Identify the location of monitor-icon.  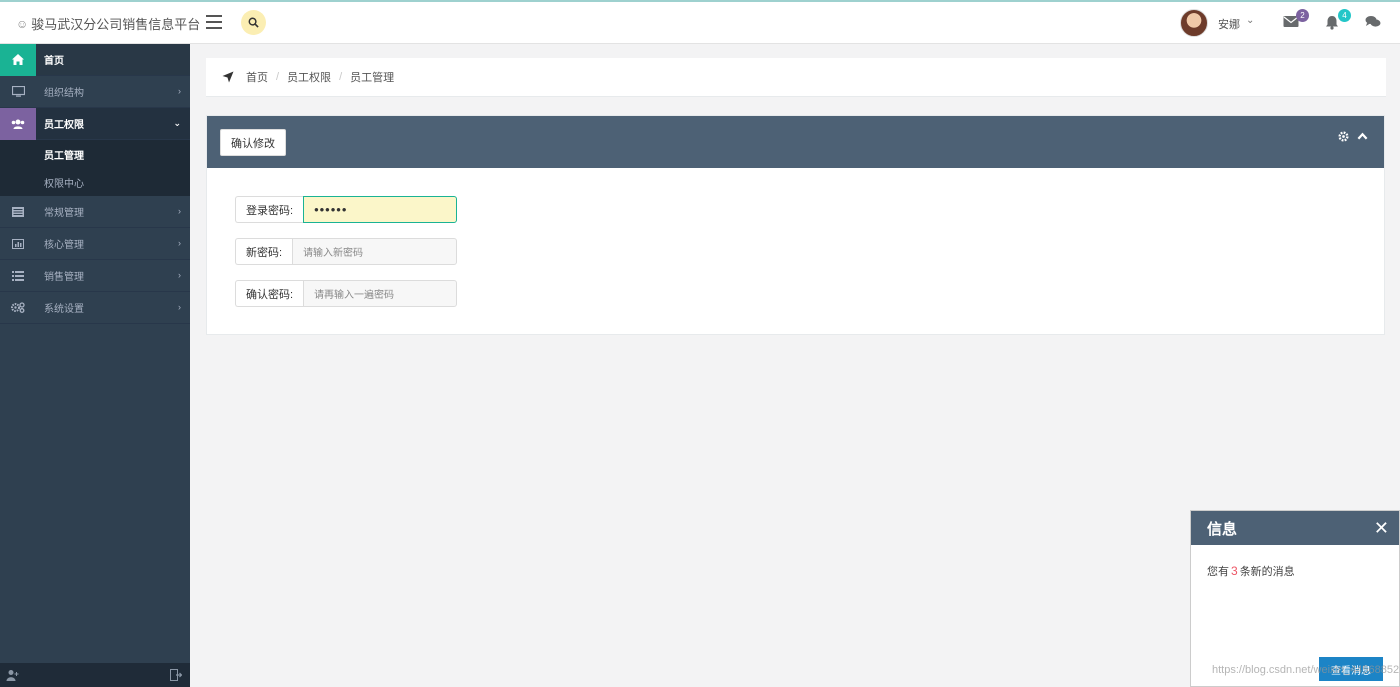
(18, 92).